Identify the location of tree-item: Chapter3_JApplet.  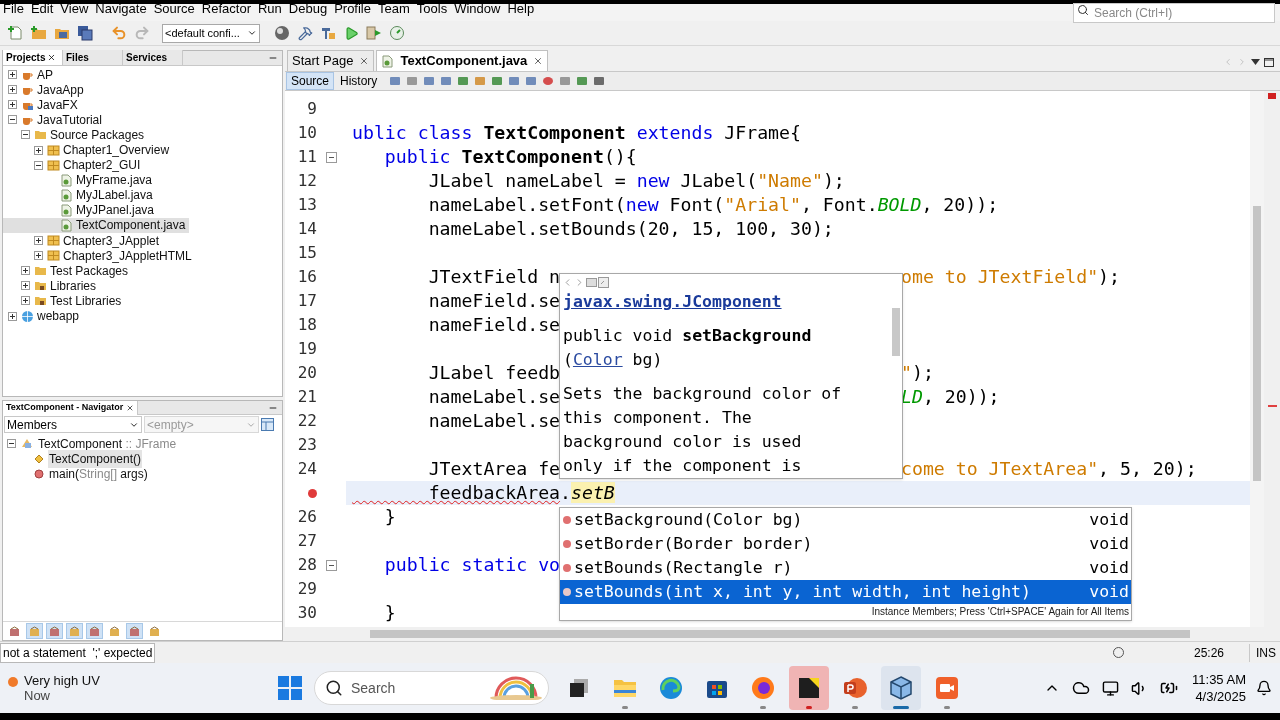
(83, 241).